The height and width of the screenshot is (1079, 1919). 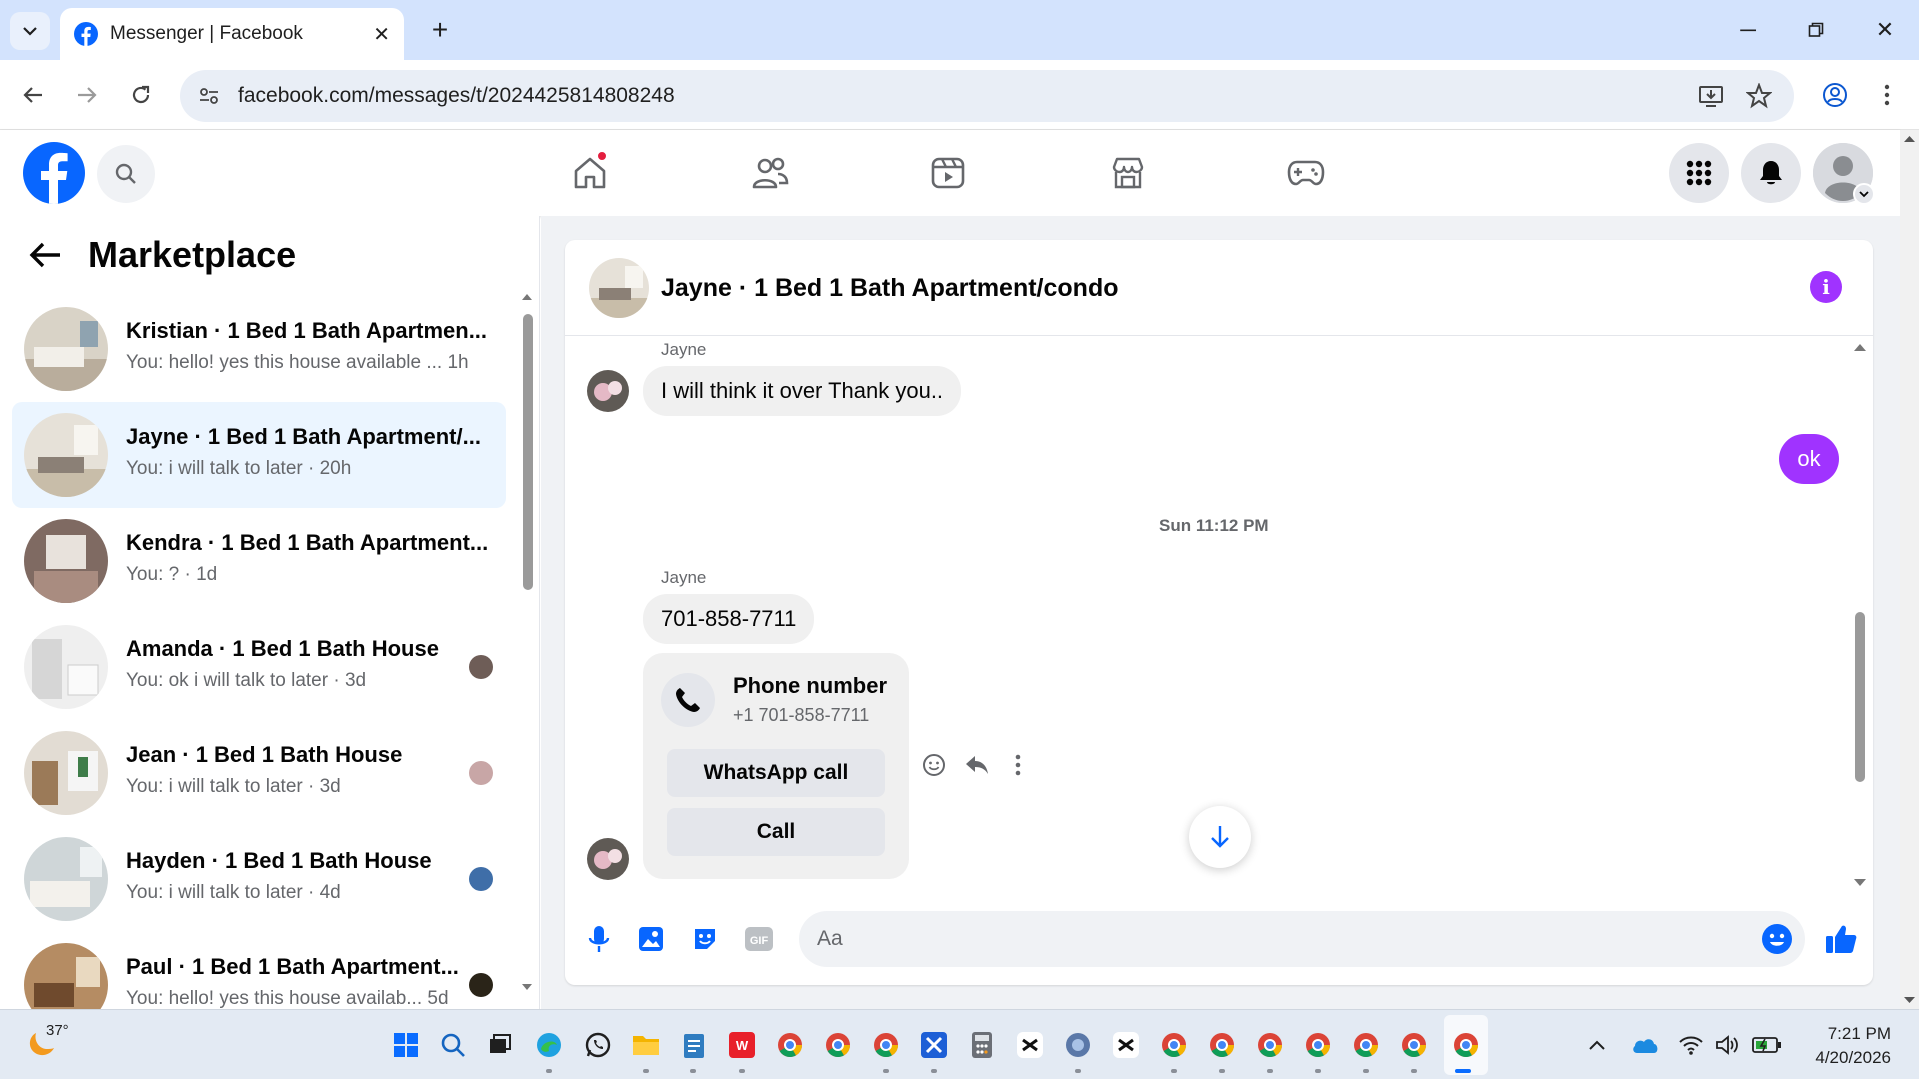 What do you see at coordinates (1597, 1045) in the screenshot?
I see `show-hidden-icons` at bounding box center [1597, 1045].